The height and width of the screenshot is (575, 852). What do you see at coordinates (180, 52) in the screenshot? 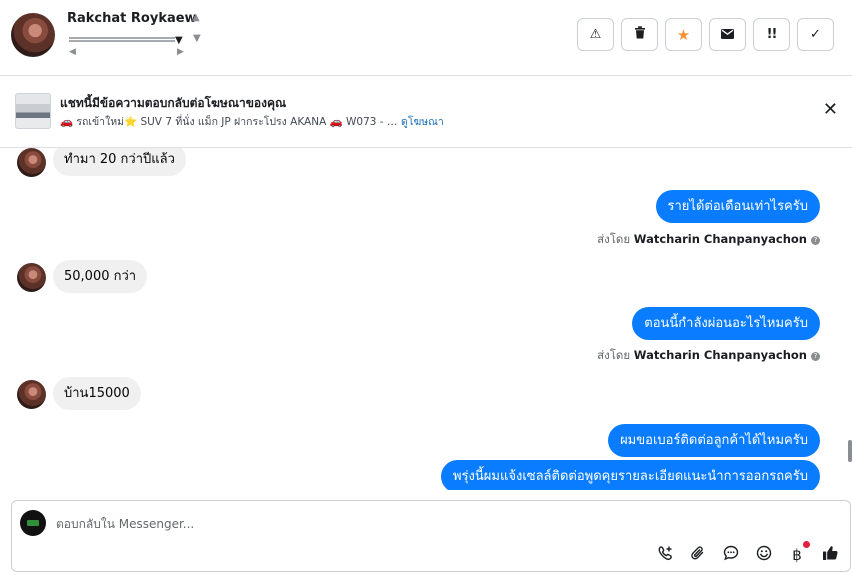
I see `scroll-right-icon: ▶` at bounding box center [180, 52].